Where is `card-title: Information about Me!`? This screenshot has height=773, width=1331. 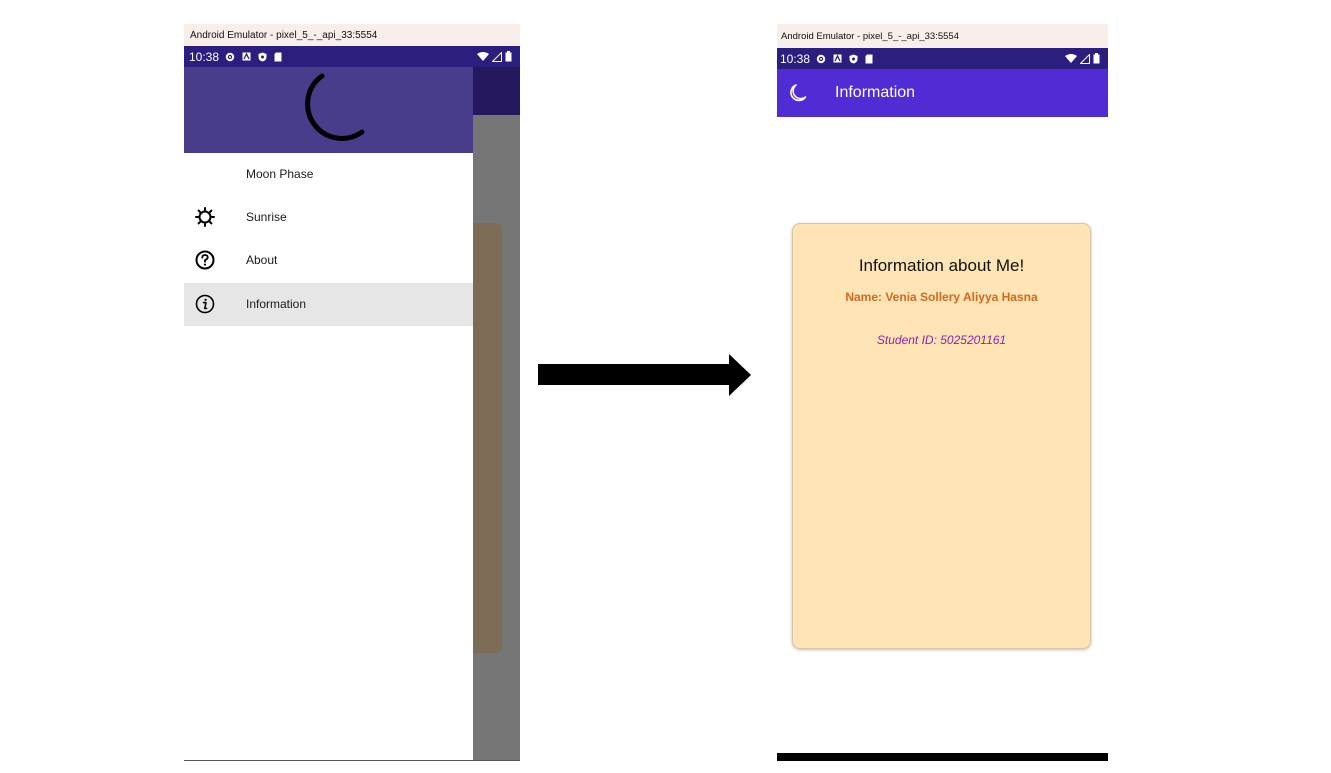
card-title: Information about Me! is located at coordinates (941, 265).